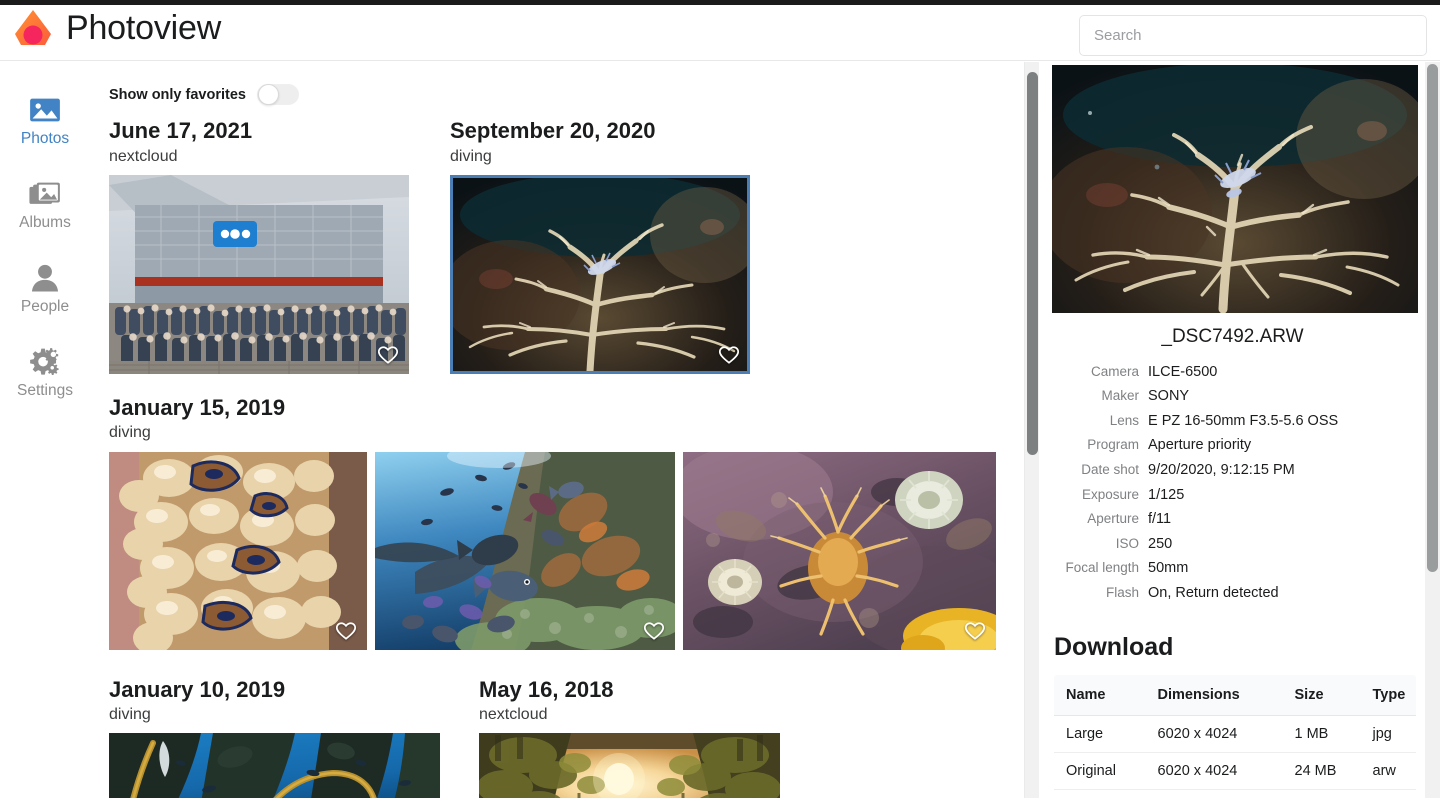 The height and width of the screenshot is (798, 1440). What do you see at coordinates (553, 130) in the screenshot?
I see `group-date: September 20, 2020` at bounding box center [553, 130].